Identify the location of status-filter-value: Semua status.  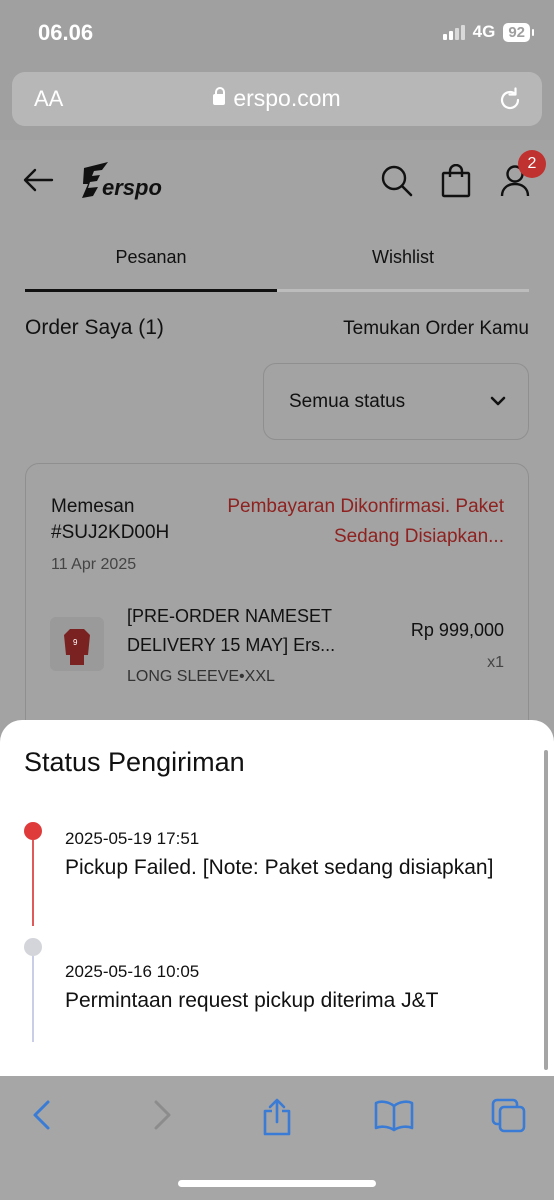
(347, 401).